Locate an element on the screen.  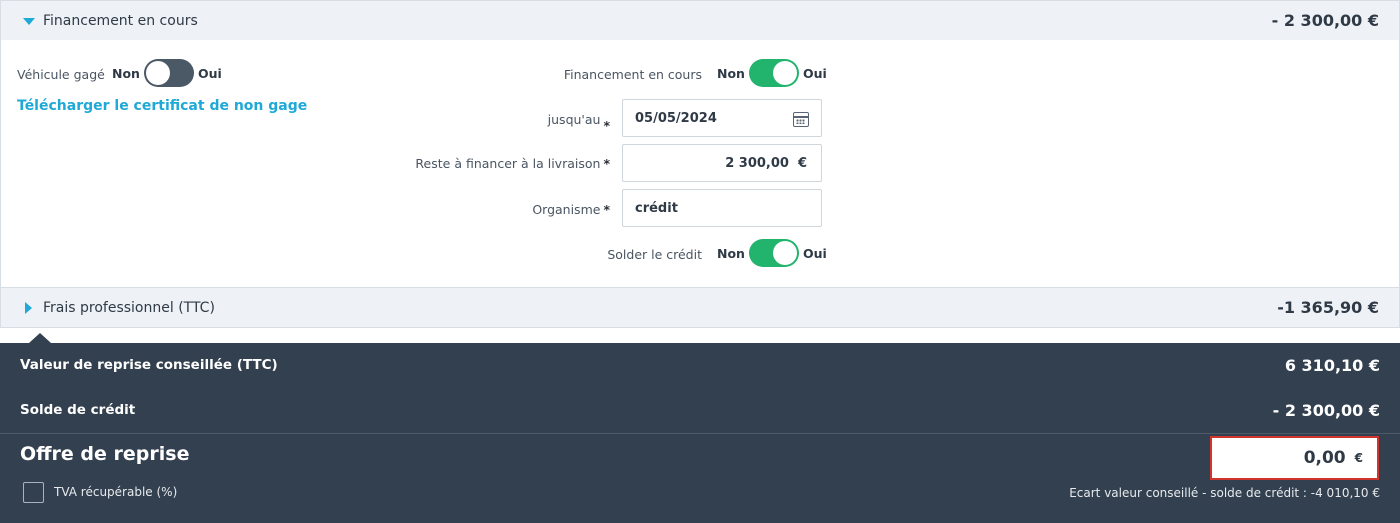
jusquau-date-input: 05/05/2024 is located at coordinates (722, 118).